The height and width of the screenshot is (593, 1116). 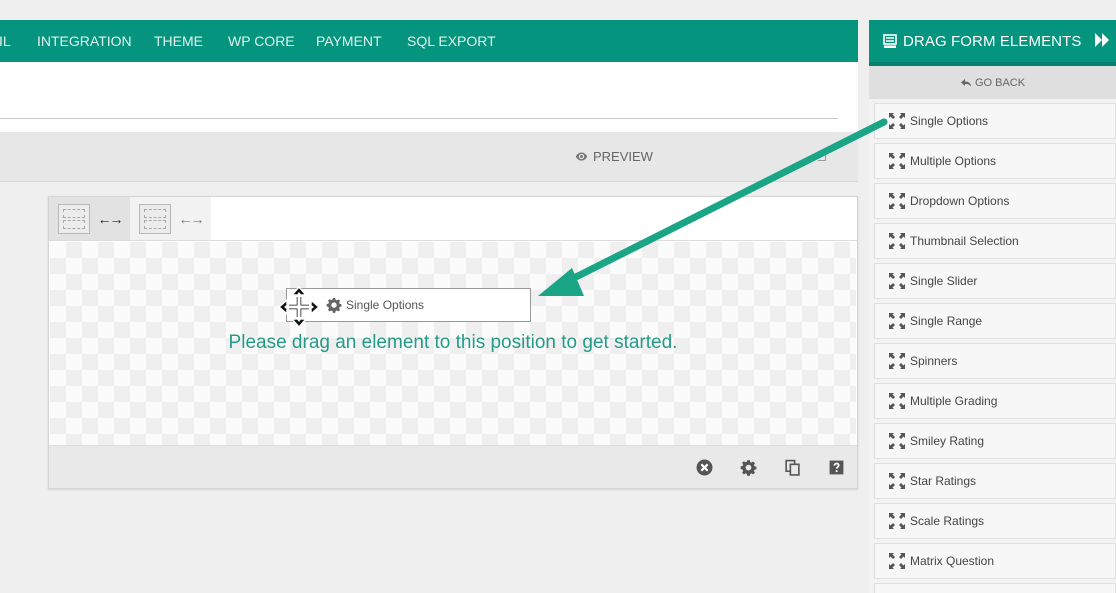 I want to click on go-back-label: GO BACK, so click(x=1000, y=82).